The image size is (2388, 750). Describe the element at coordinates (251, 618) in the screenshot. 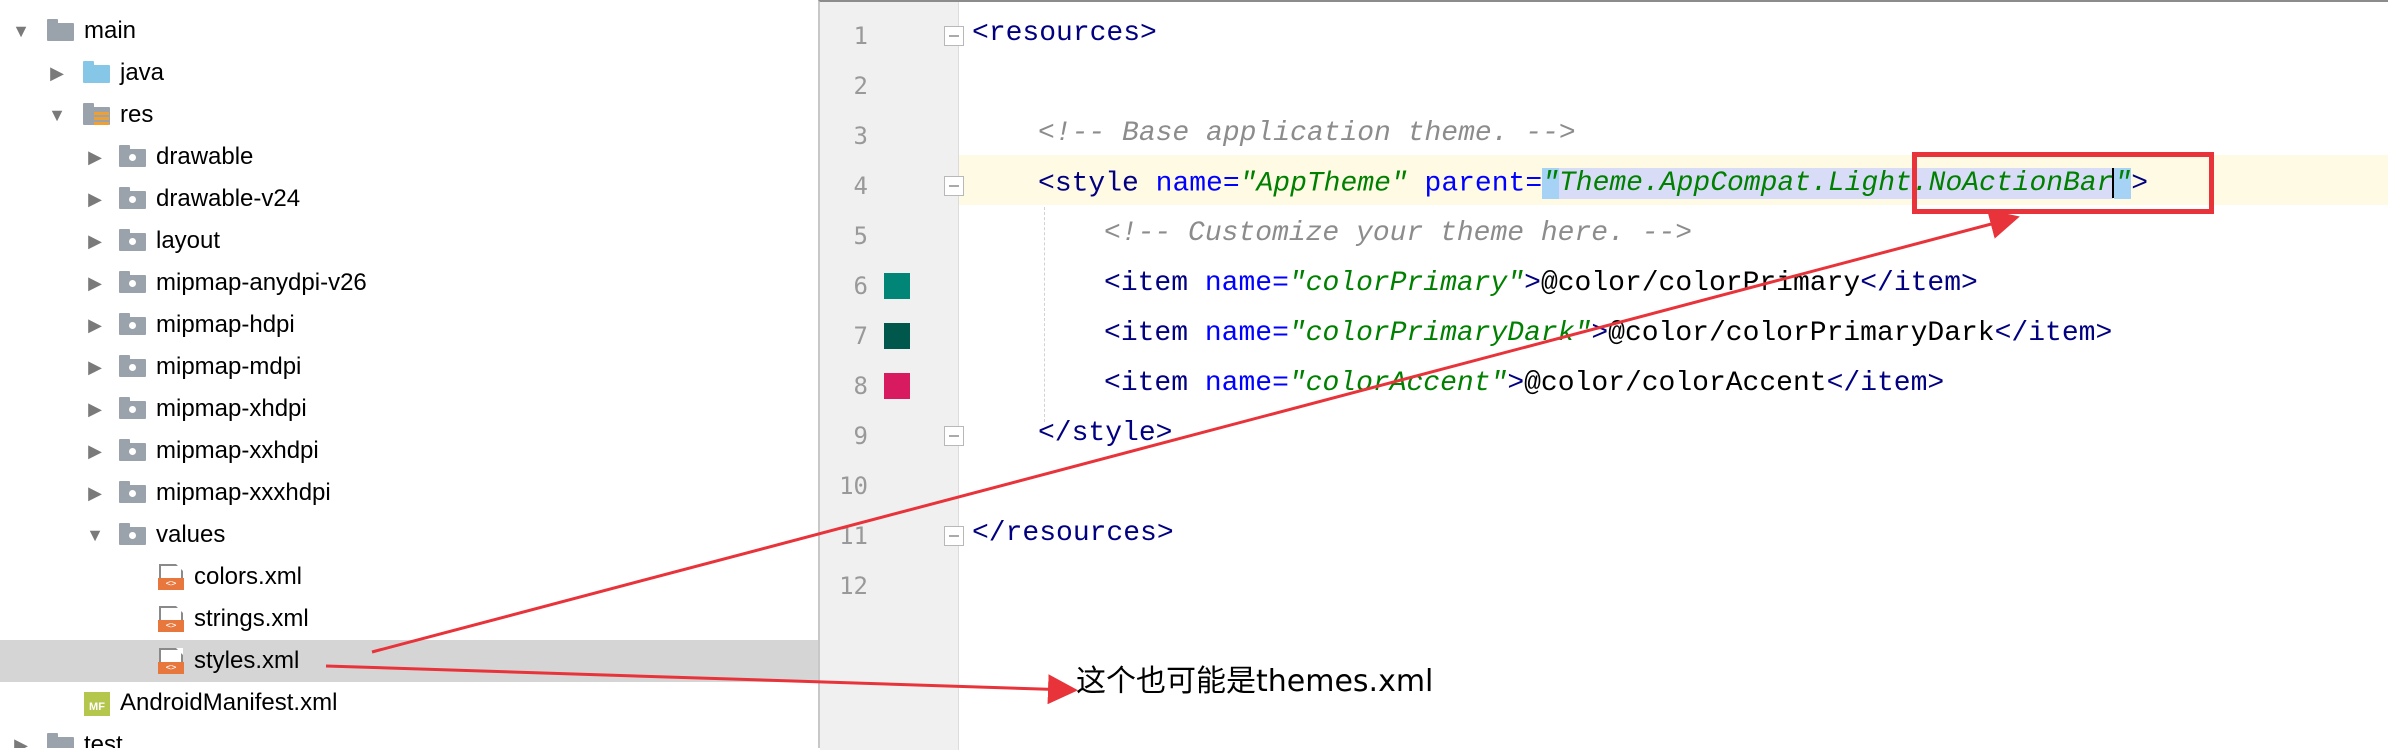

I see `tree-item-label: strings.xml` at that location.